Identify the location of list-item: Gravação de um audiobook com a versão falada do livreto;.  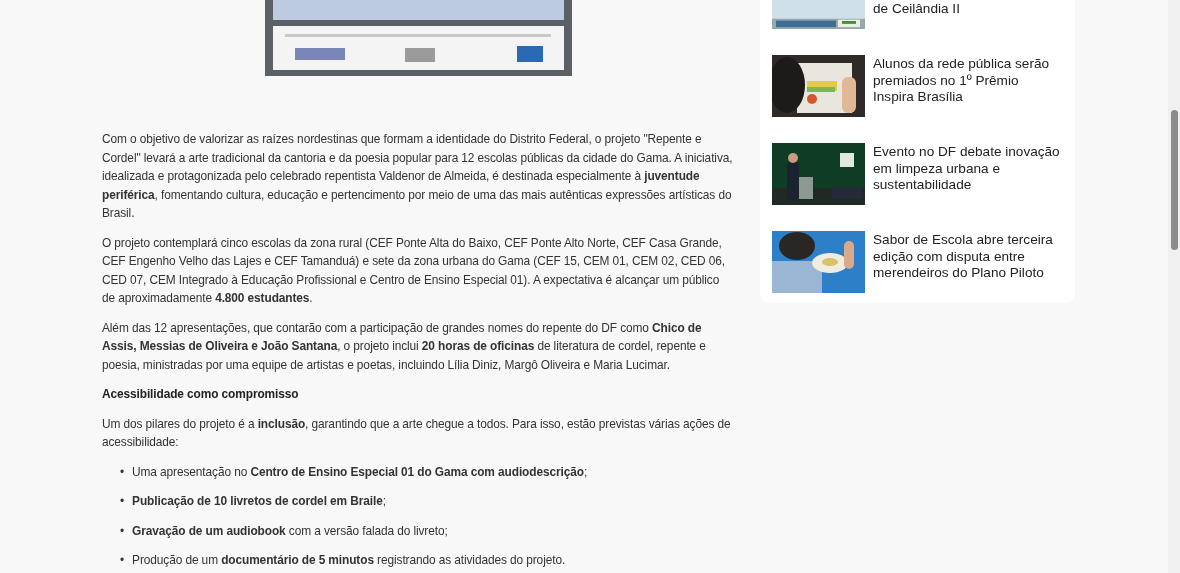
(290, 531).